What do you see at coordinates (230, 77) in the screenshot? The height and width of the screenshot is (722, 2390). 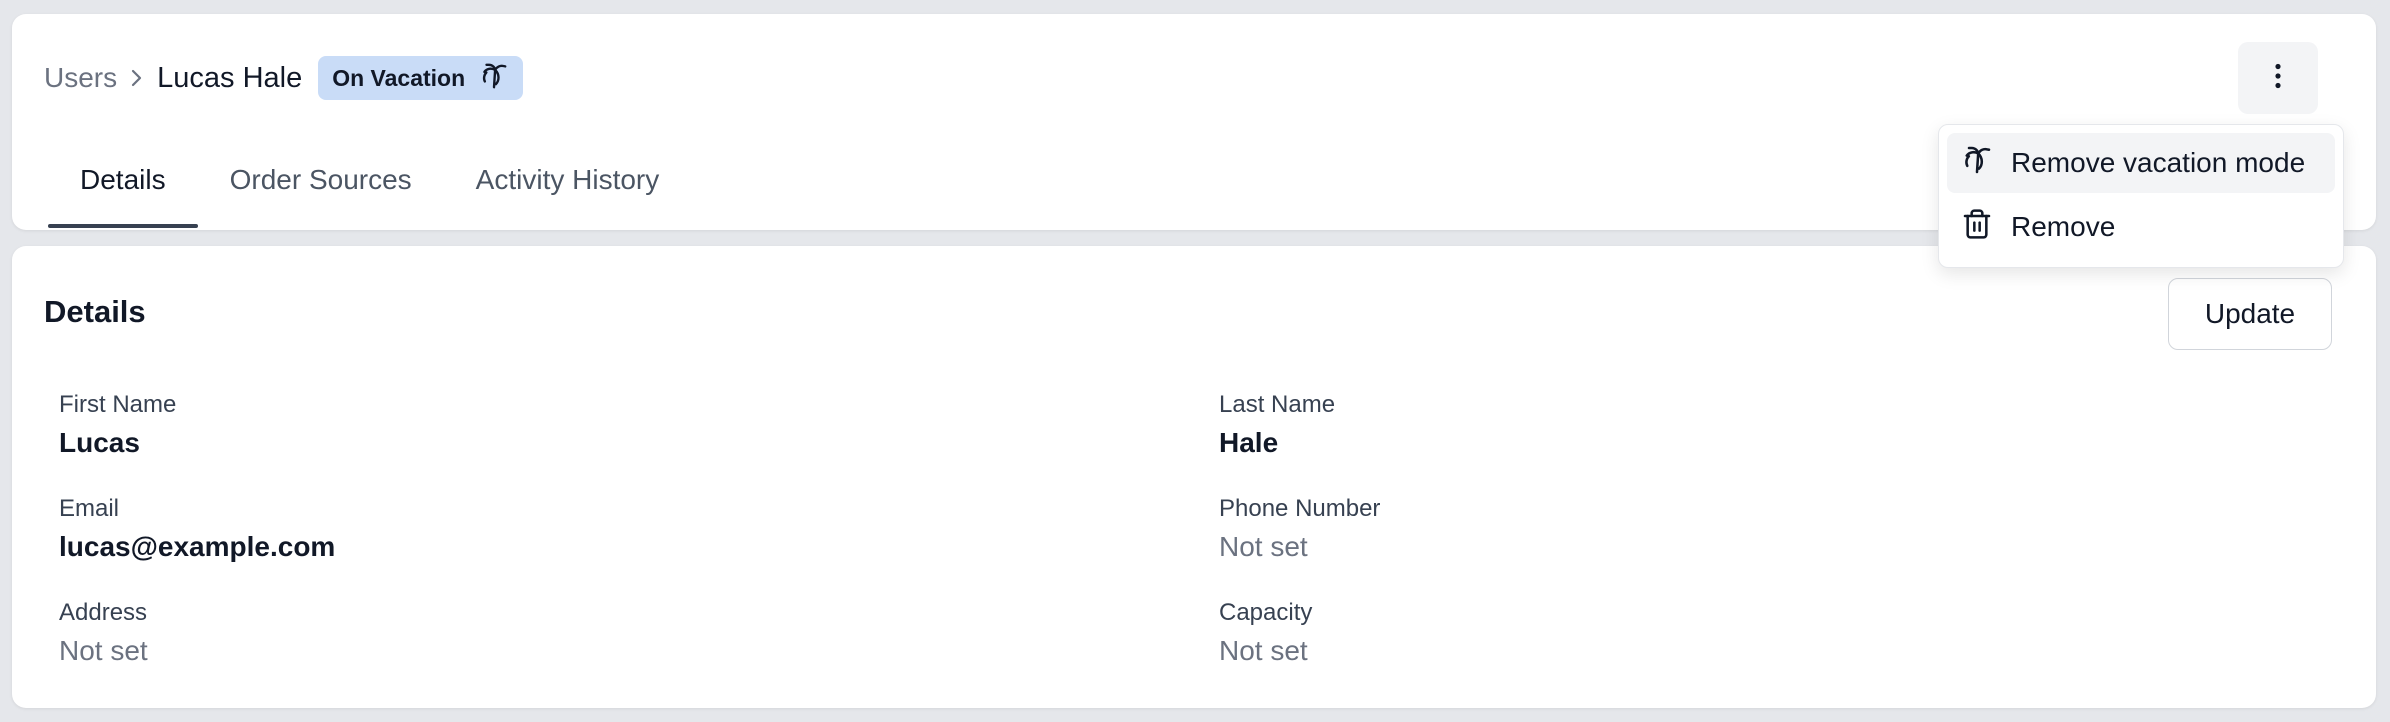 I see `breadcrumb-current-user: Lucas Hale` at bounding box center [230, 77].